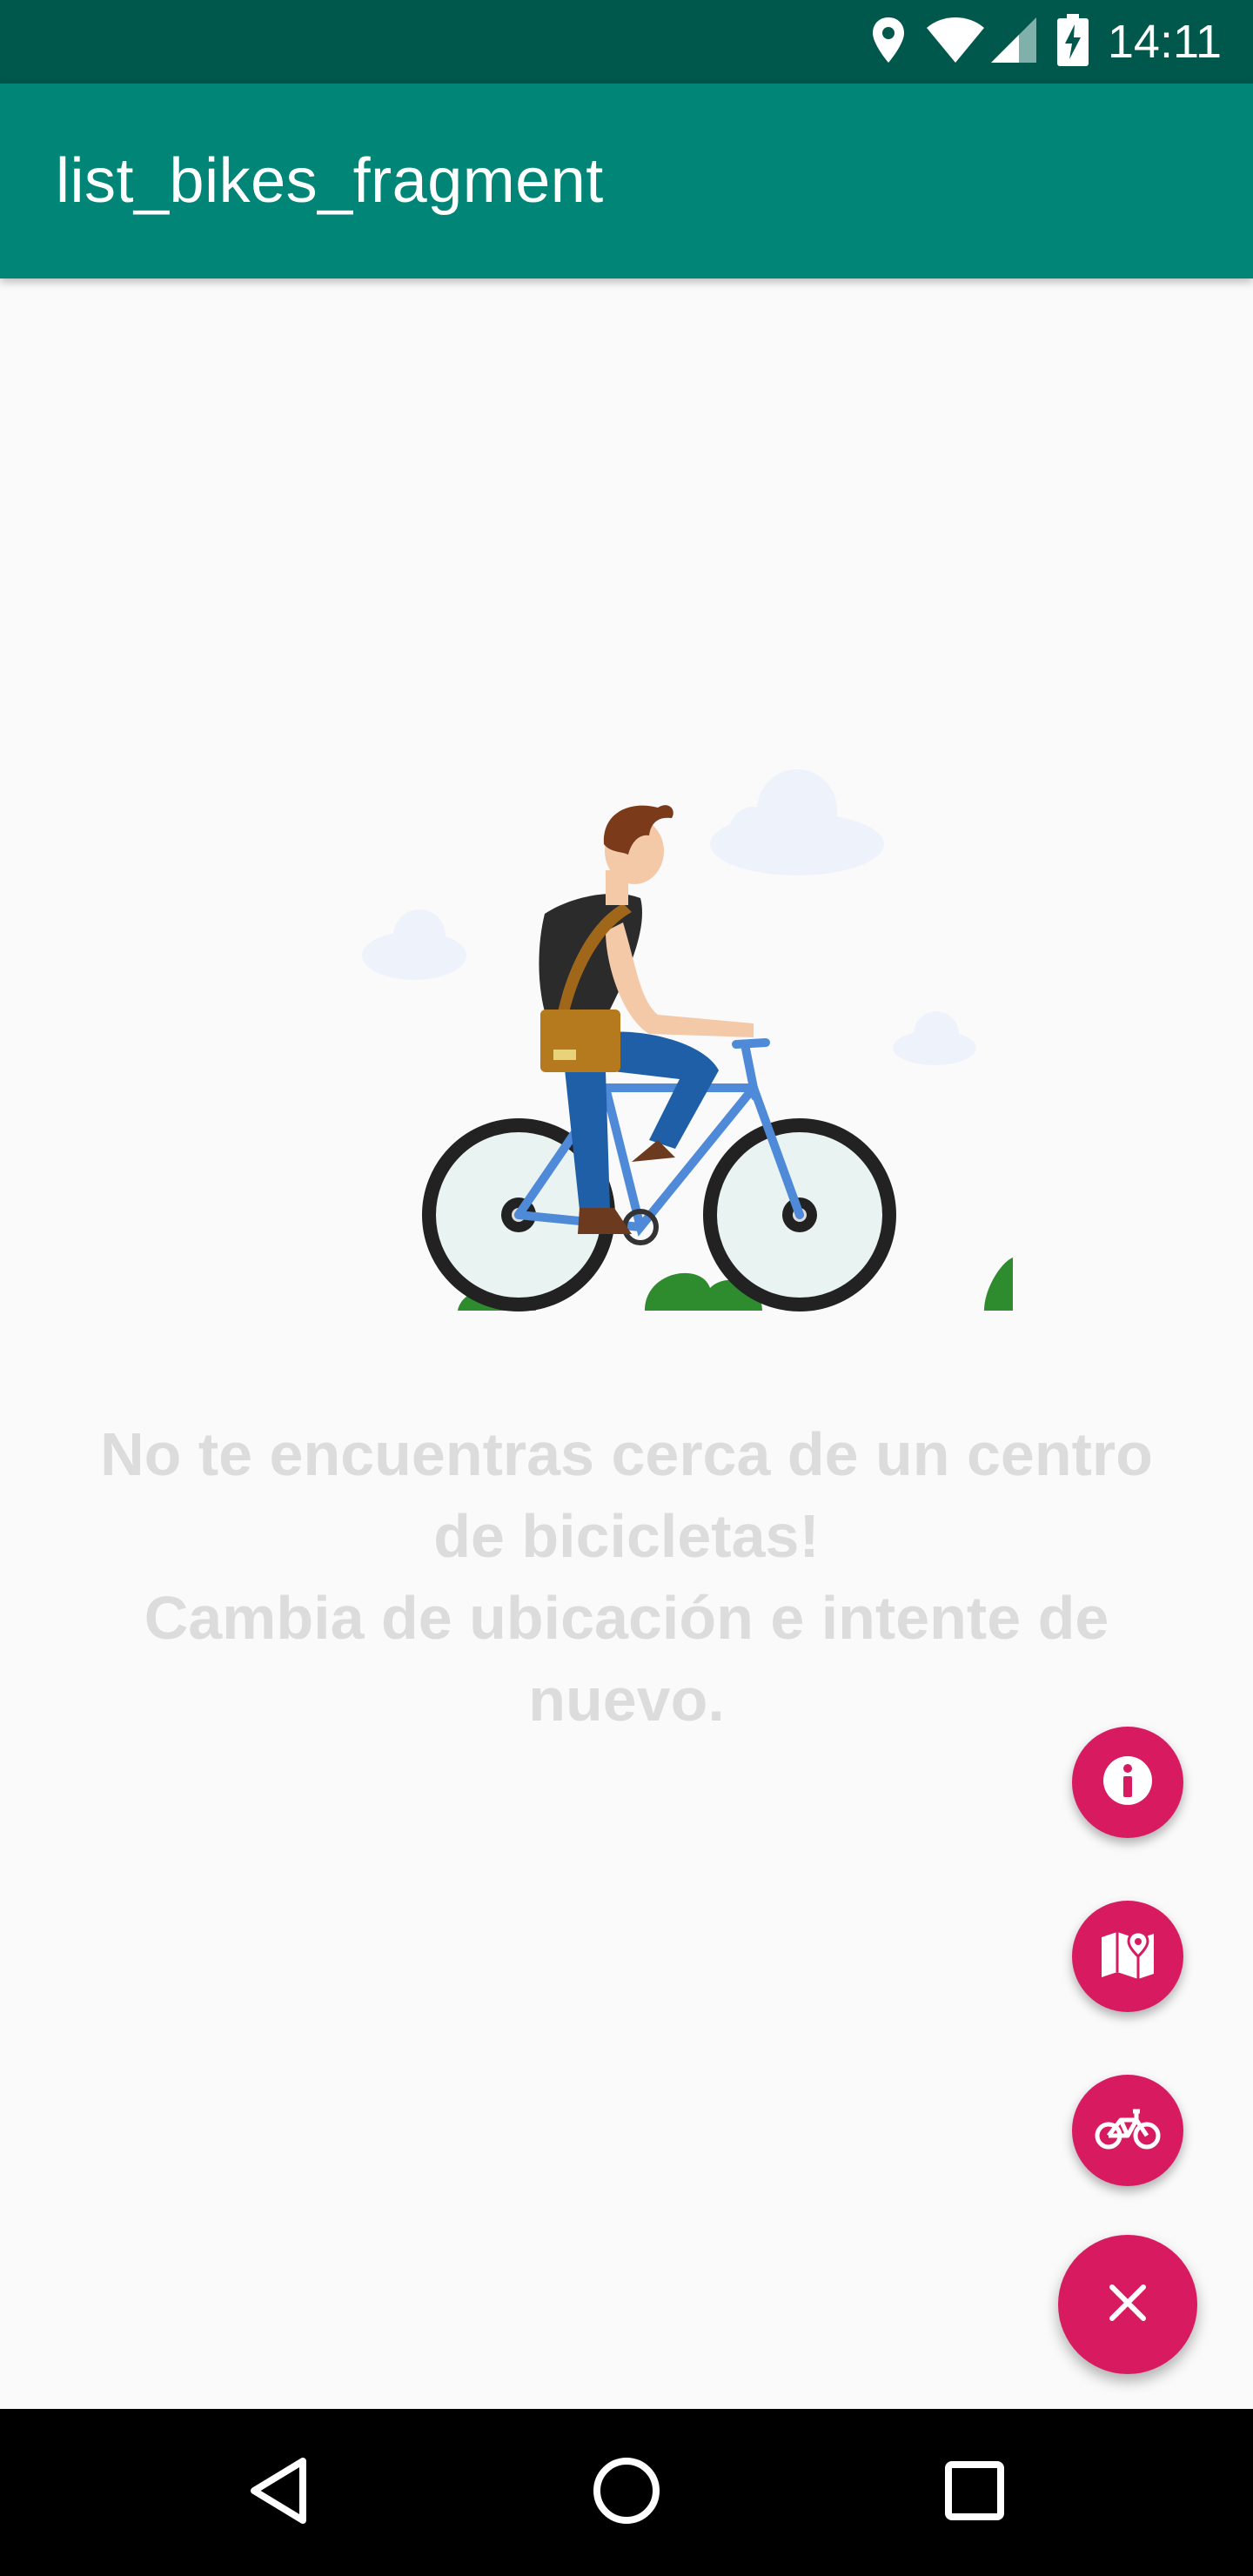  Describe the element at coordinates (330, 181) in the screenshot. I see `page-title: list_bikes_fragment` at that location.